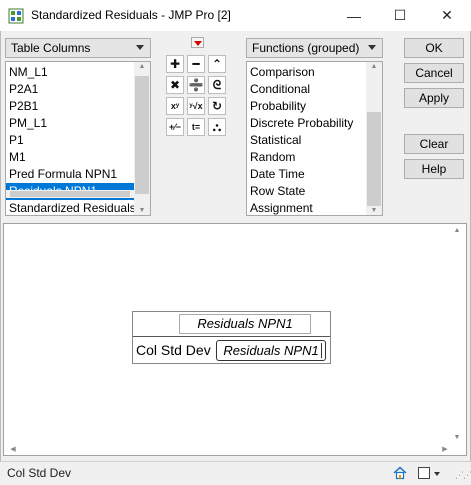 The width and height of the screenshot is (471, 485). I want to click on nth-root-icon: ʸ√x, so click(196, 106).